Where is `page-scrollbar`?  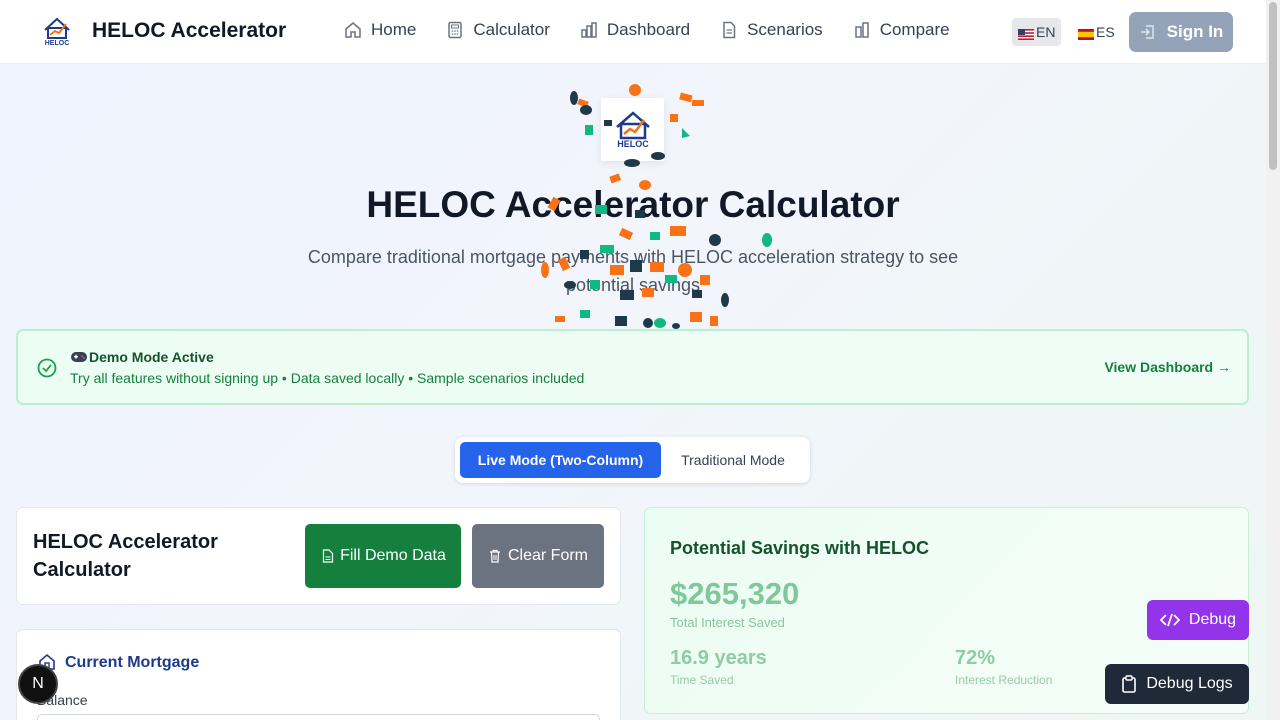
page-scrollbar is located at coordinates (1273, 360).